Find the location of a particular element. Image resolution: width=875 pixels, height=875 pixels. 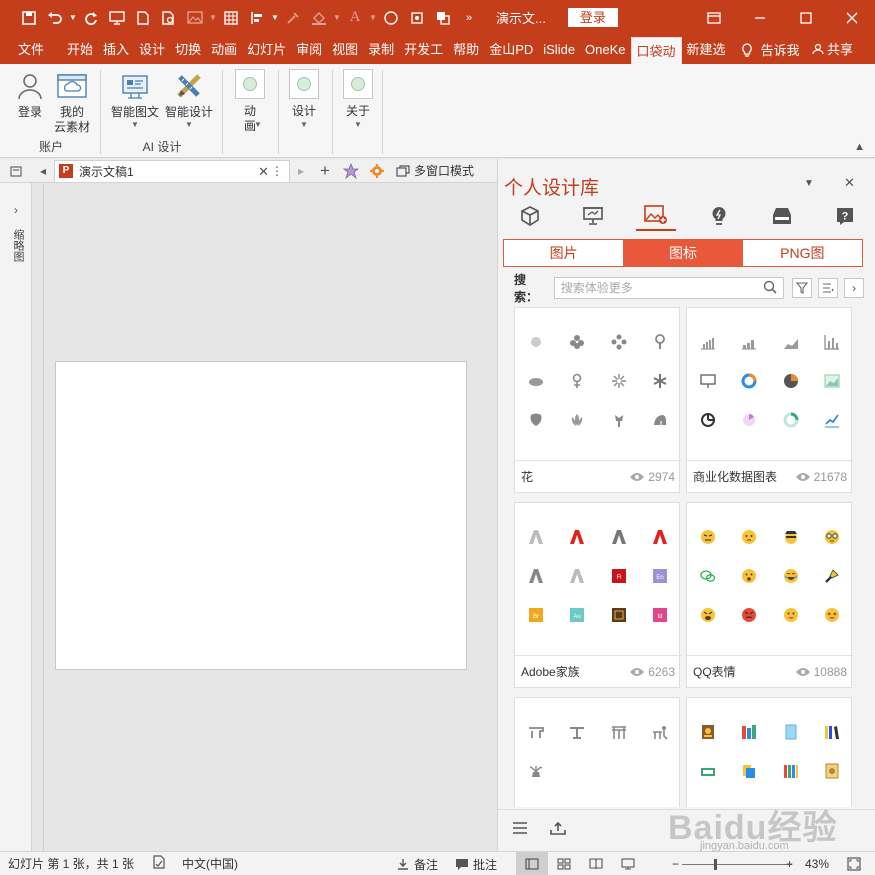

slideshow-icon is located at coordinates (117, 17).